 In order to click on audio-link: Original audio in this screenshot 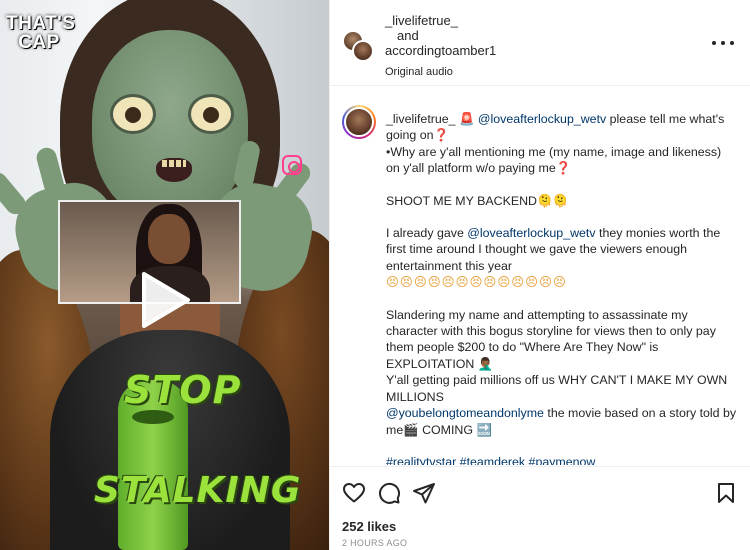, I will do `click(419, 72)`.